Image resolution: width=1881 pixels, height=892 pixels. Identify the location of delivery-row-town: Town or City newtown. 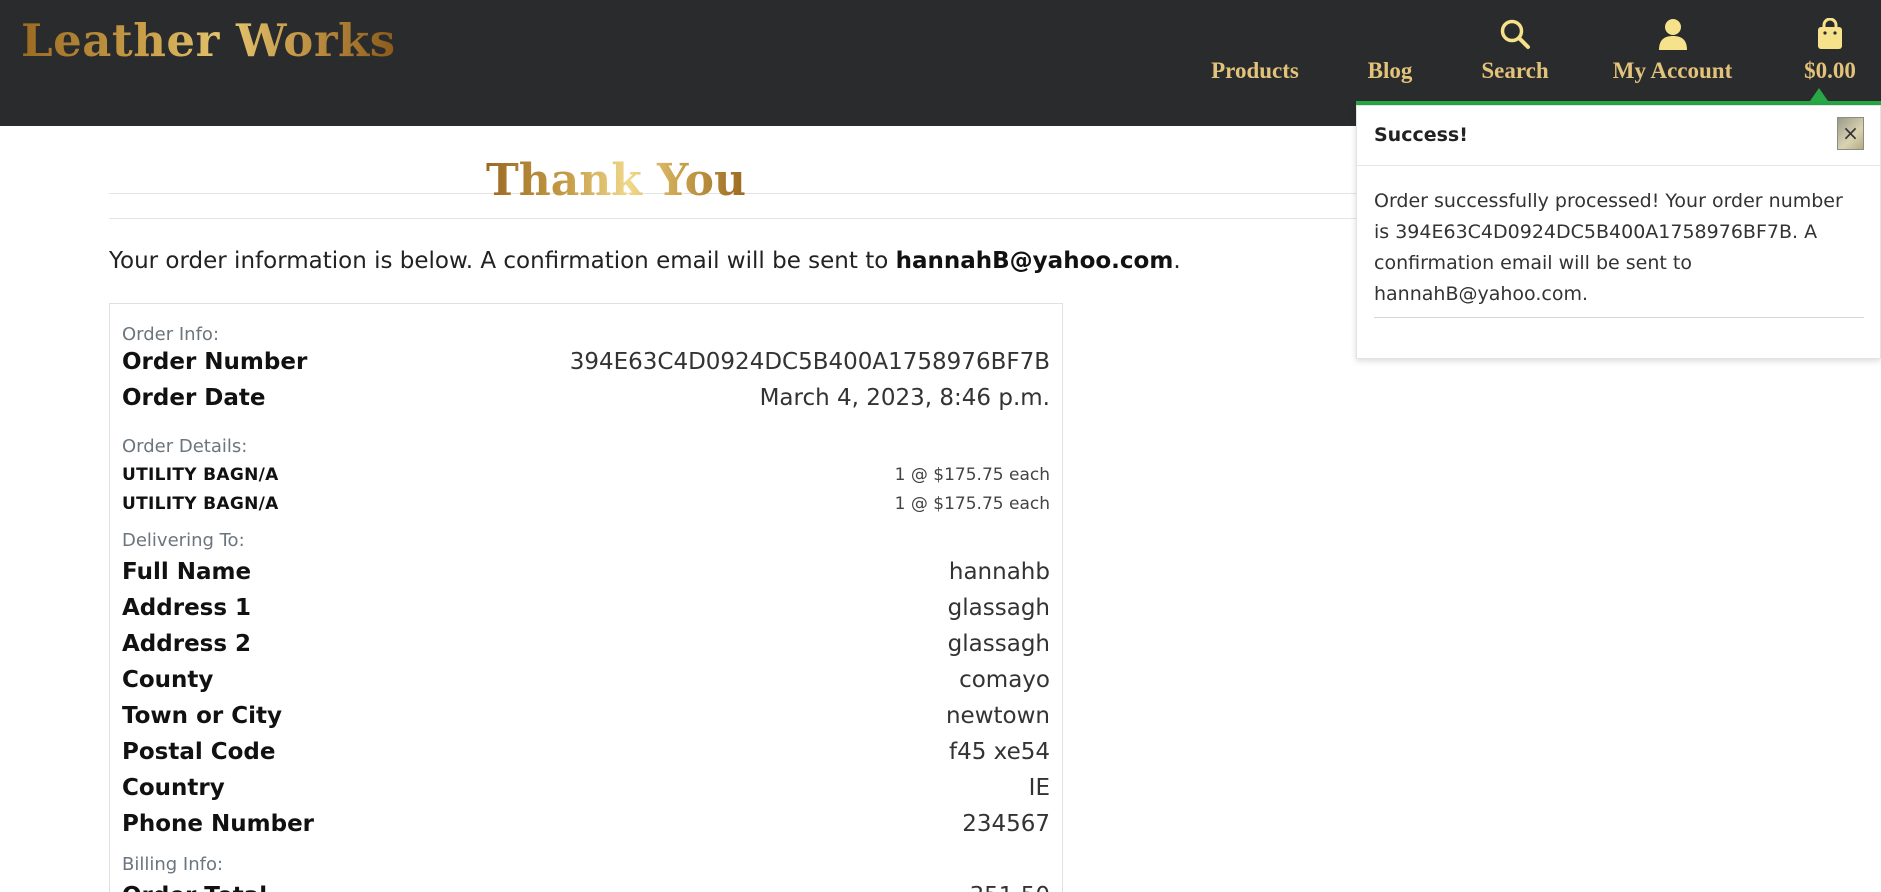
(586, 719).